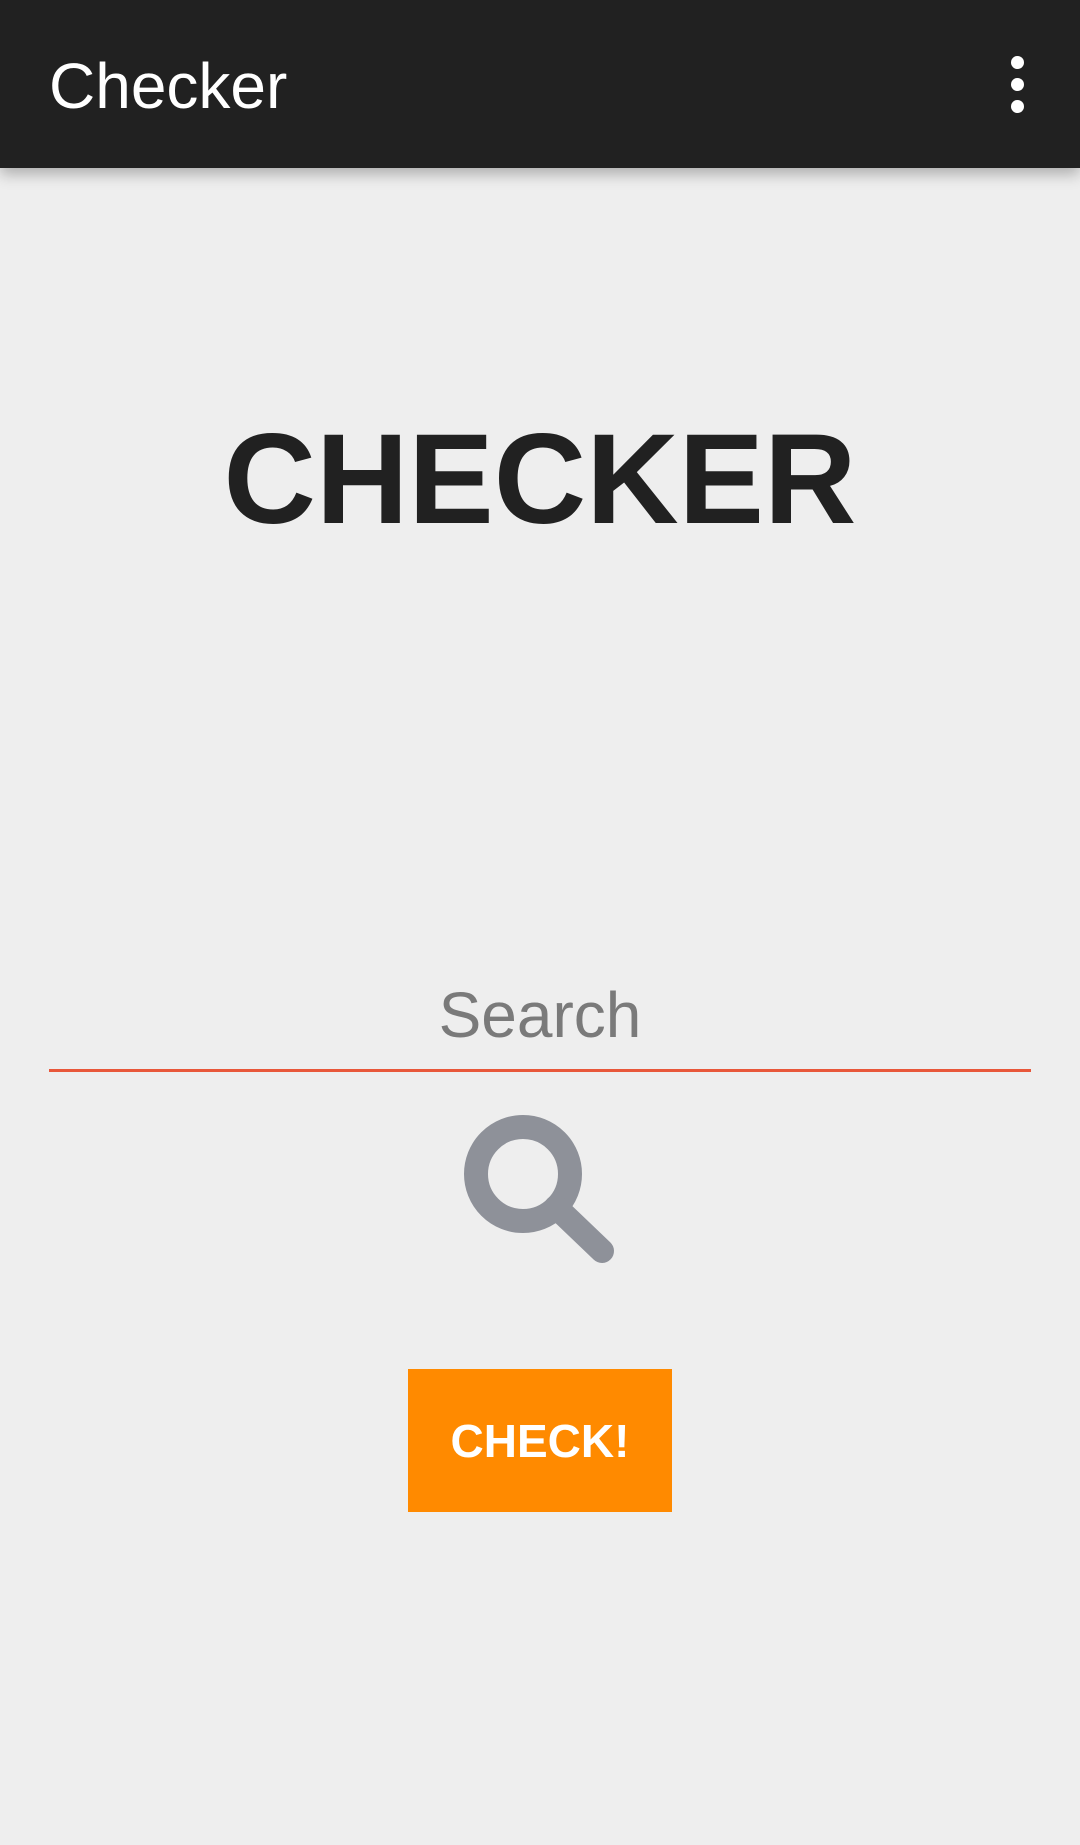  Describe the element at coordinates (542, 1193) in the screenshot. I see `search-icon` at that location.